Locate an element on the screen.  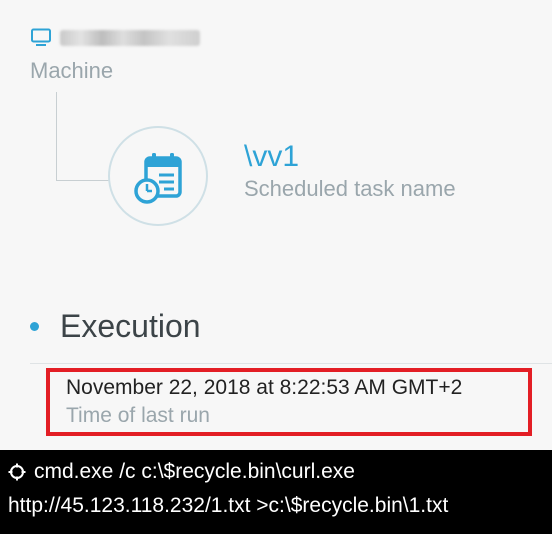
machine-name-redacted is located at coordinates (130, 38).